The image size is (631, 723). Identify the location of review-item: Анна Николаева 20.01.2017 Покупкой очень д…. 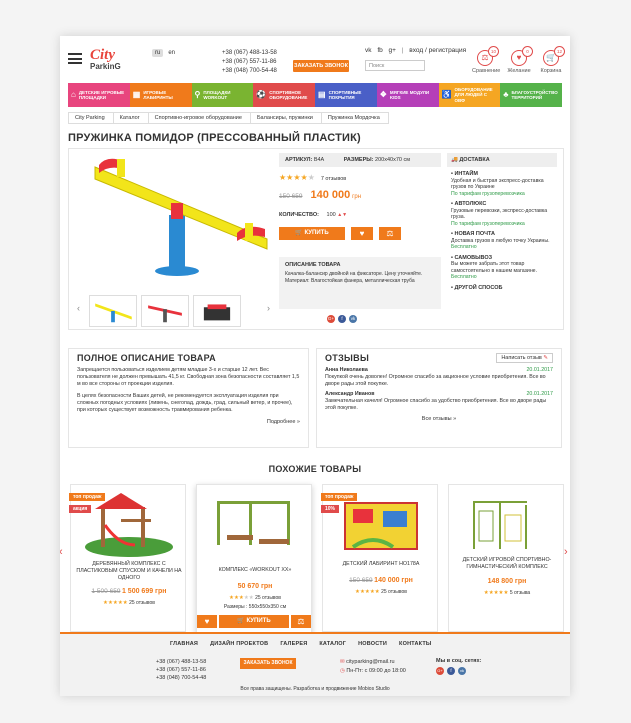
(439, 377).